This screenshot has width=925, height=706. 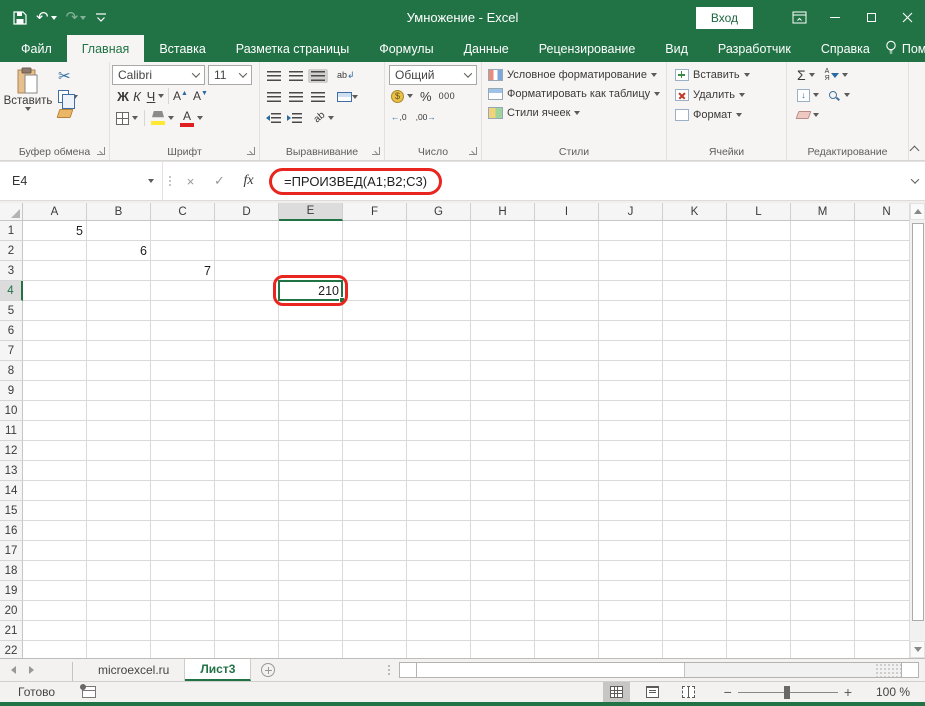 What do you see at coordinates (55, 551) in the screenshot?
I see `cell-A17` at bounding box center [55, 551].